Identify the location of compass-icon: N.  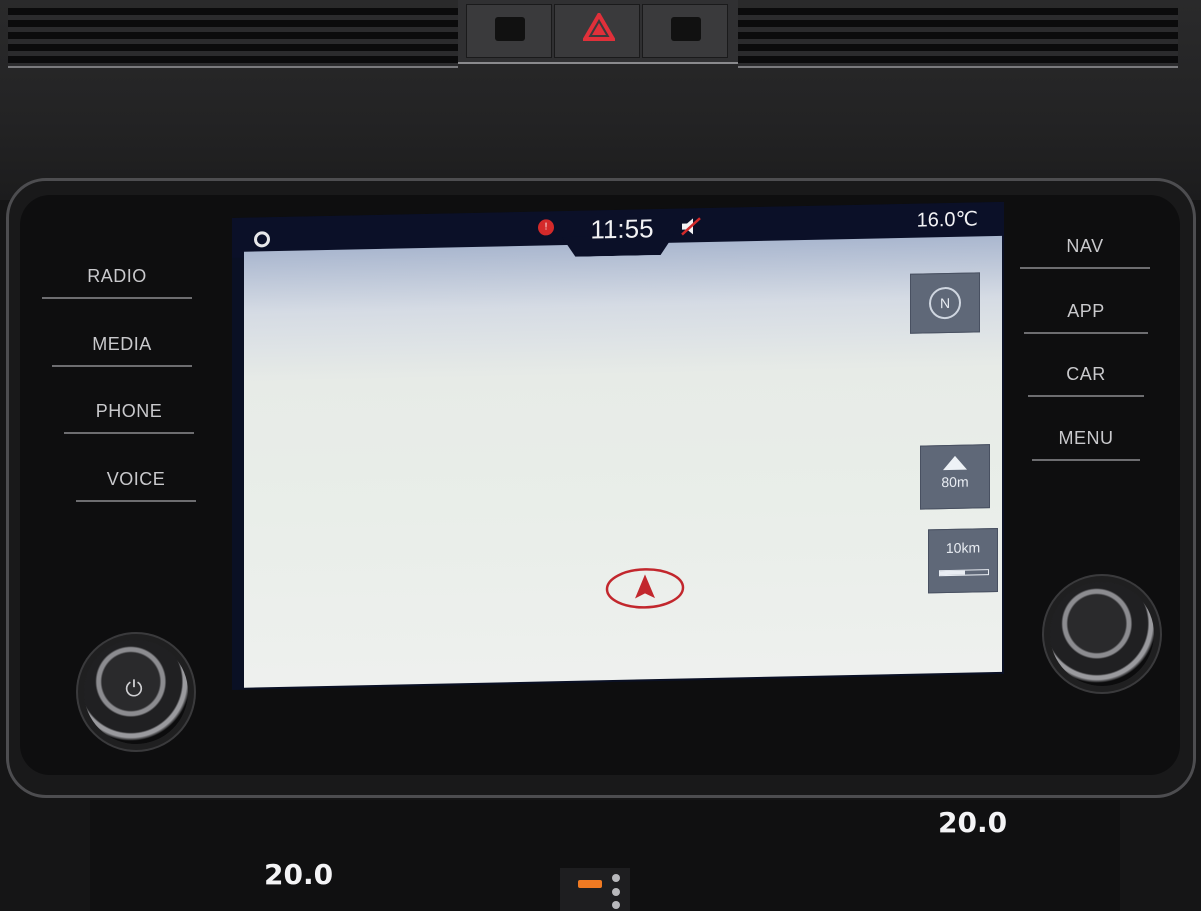
(945, 303).